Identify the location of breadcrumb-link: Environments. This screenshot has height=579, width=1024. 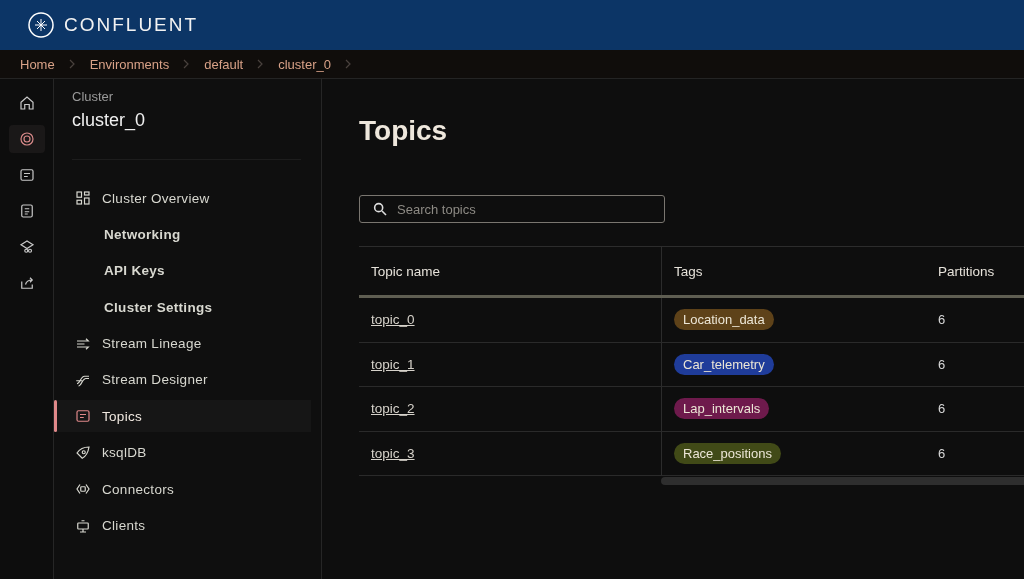
(129, 64).